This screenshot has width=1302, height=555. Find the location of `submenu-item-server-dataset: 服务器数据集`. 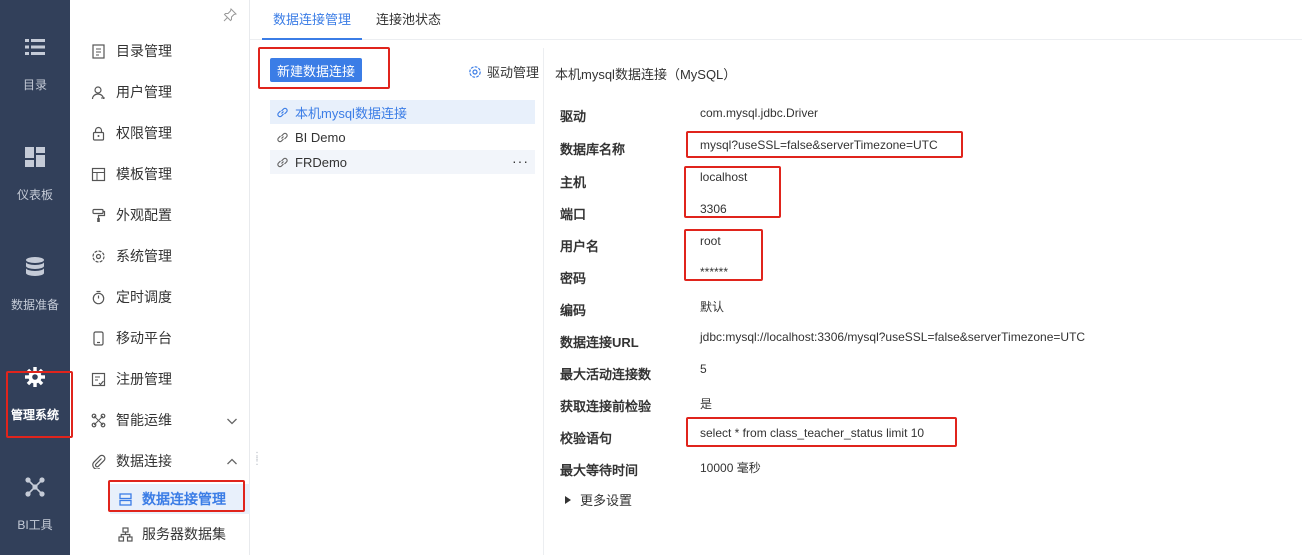

submenu-item-server-dataset: 服务器数据集 is located at coordinates (180, 534).